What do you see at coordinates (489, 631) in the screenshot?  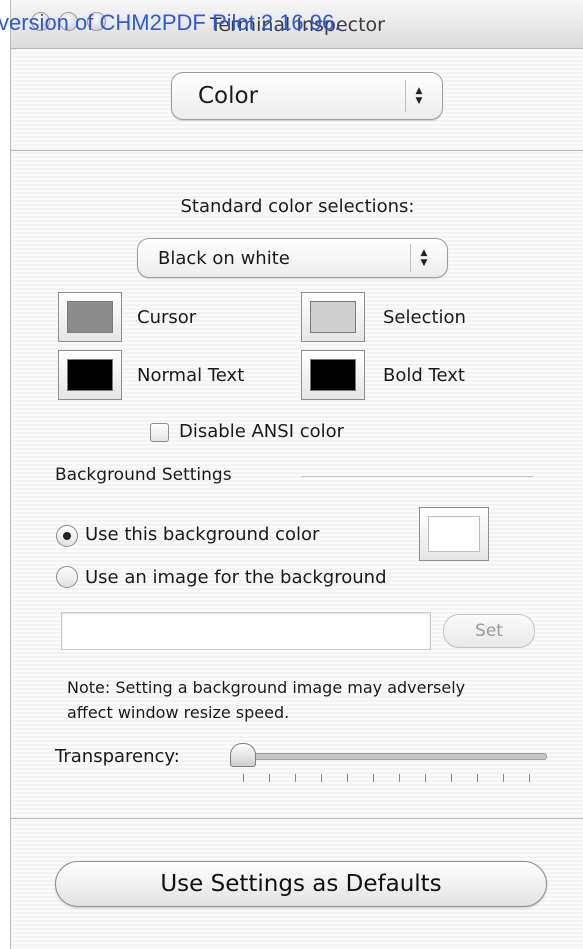 I see `set-image-button: Set` at bounding box center [489, 631].